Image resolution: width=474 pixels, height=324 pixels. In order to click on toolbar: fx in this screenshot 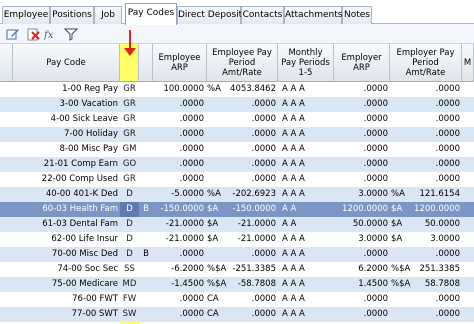, I will do `click(237, 34)`.